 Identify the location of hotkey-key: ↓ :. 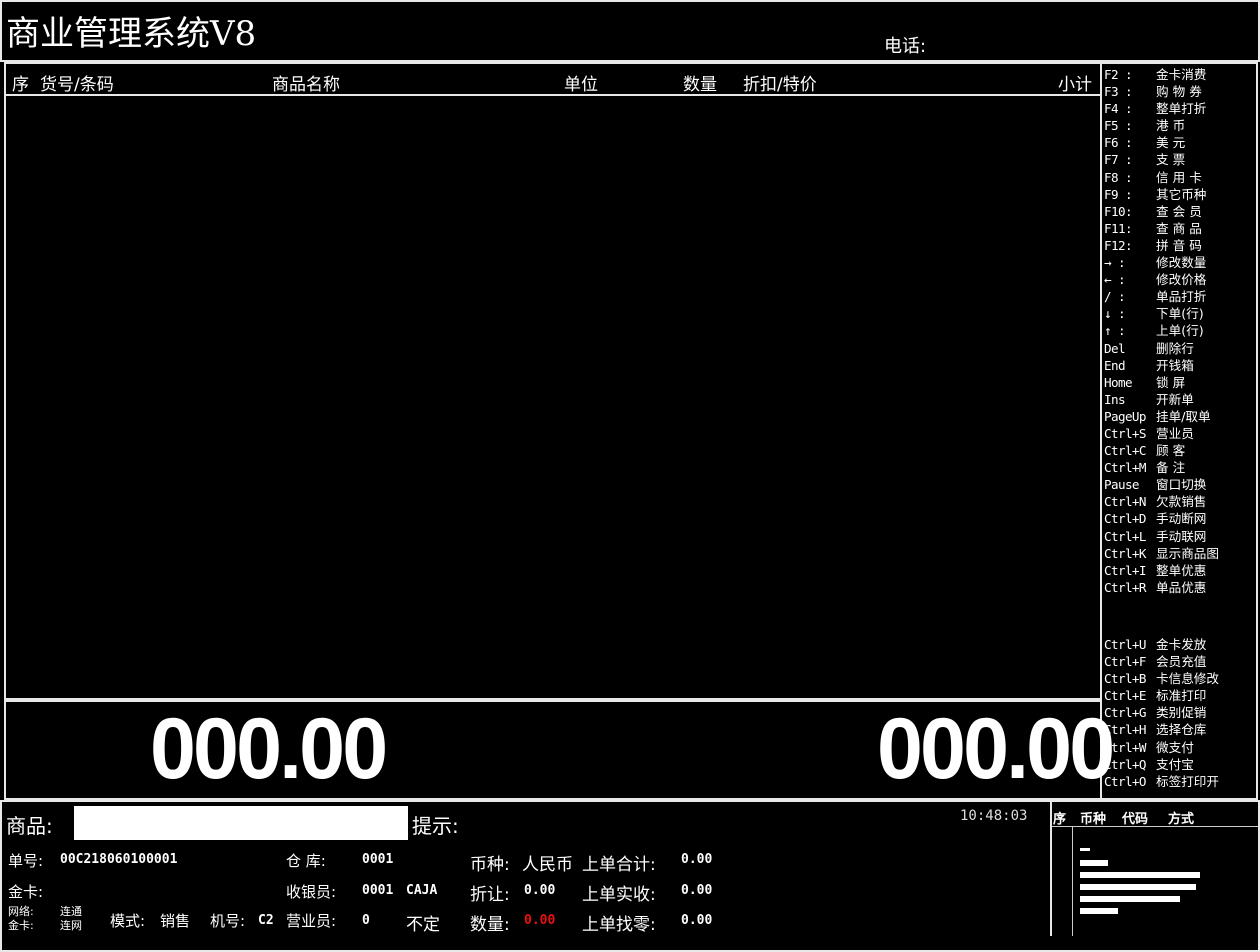
(1115, 314).